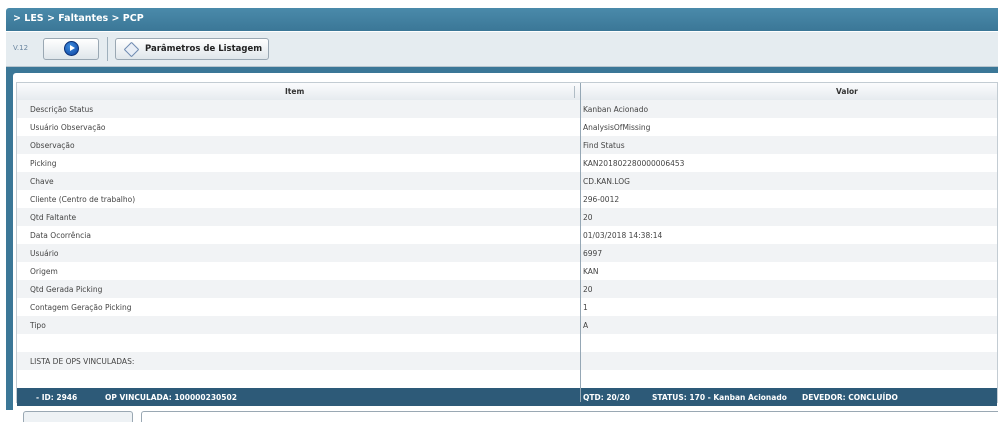 This screenshot has width=998, height=422. Describe the element at coordinates (507, 361) in the screenshot. I see `table-row: LISTA DE OPS VINCULADAS:` at that location.